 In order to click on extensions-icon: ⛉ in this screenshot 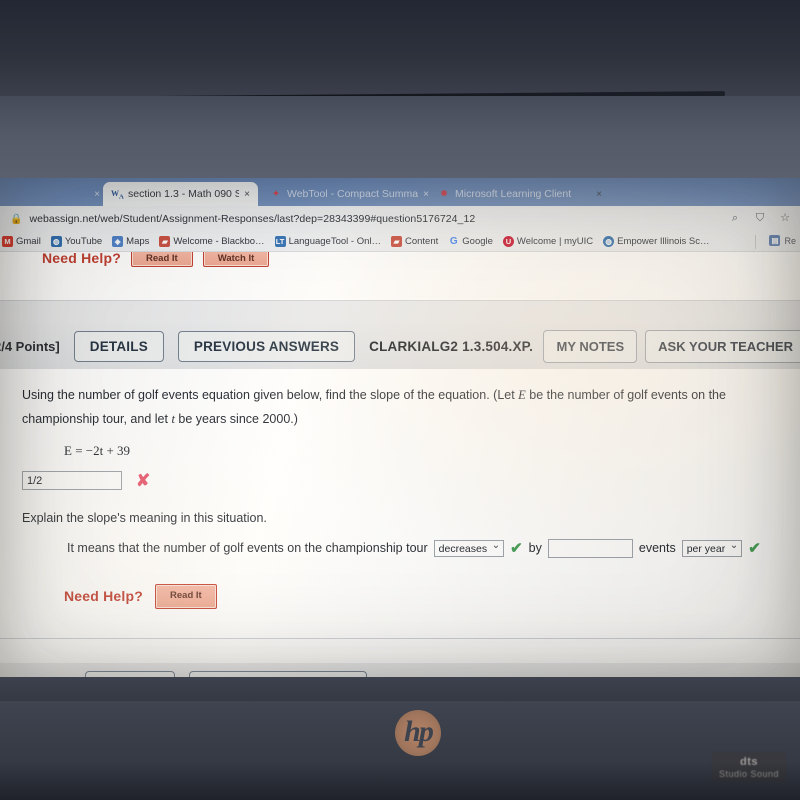, I will do `click(760, 218)`.